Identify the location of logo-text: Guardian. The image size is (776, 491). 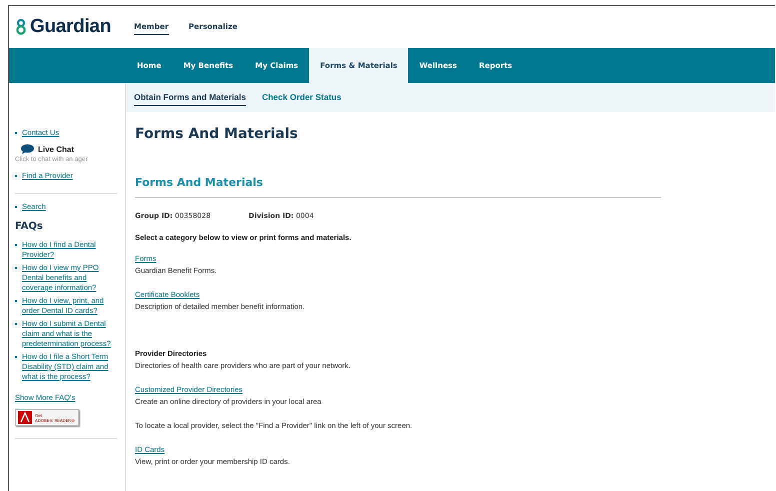
(71, 27).